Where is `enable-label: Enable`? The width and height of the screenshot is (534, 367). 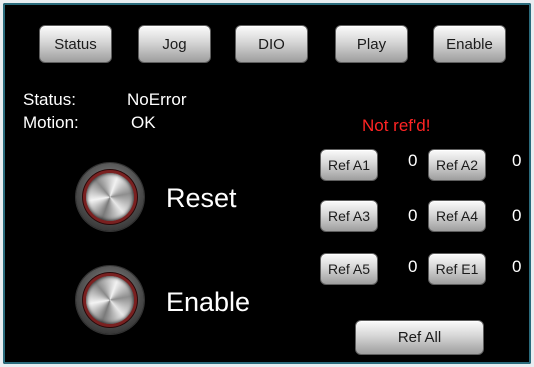 enable-label: Enable is located at coordinates (208, 302).